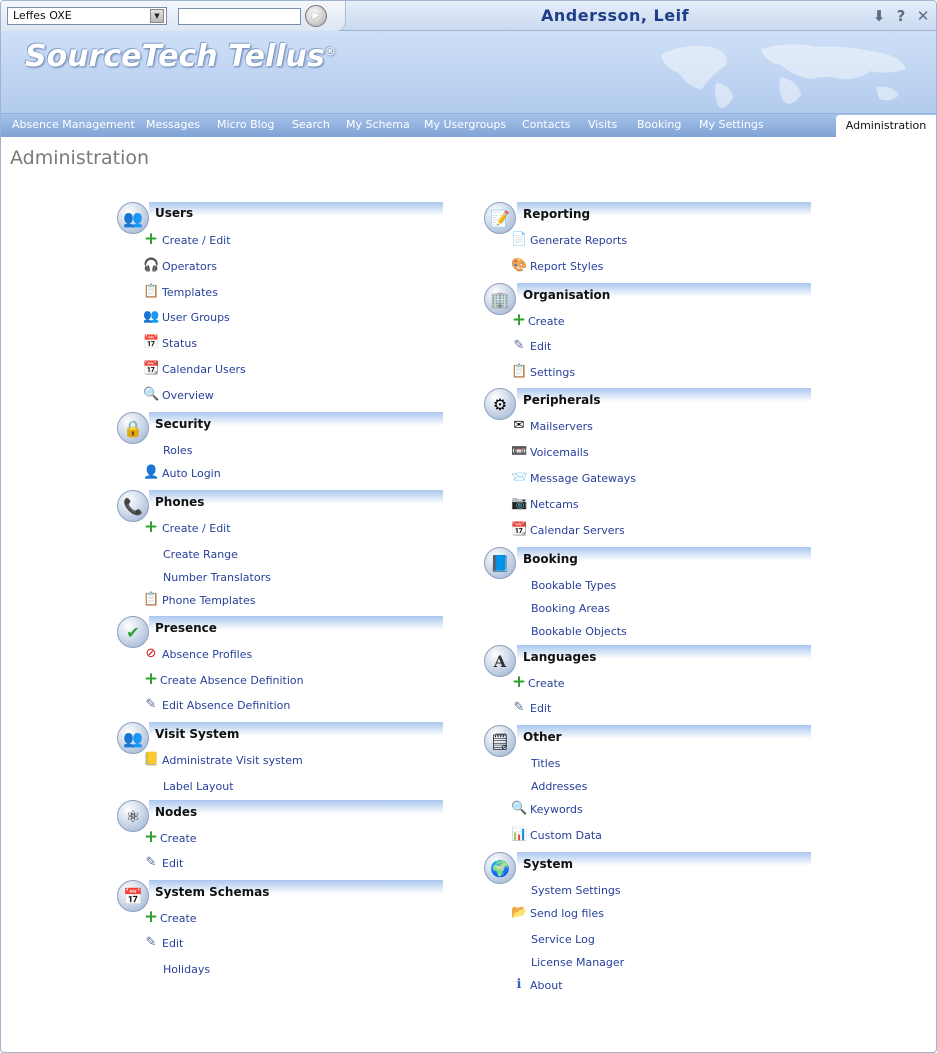 Image resolution: width=937 pixels, height=1053 pixels. Describe the element at coordinates (73, 124) in the screenshot. I see `nav-absence-management: Absence Management` at that location.